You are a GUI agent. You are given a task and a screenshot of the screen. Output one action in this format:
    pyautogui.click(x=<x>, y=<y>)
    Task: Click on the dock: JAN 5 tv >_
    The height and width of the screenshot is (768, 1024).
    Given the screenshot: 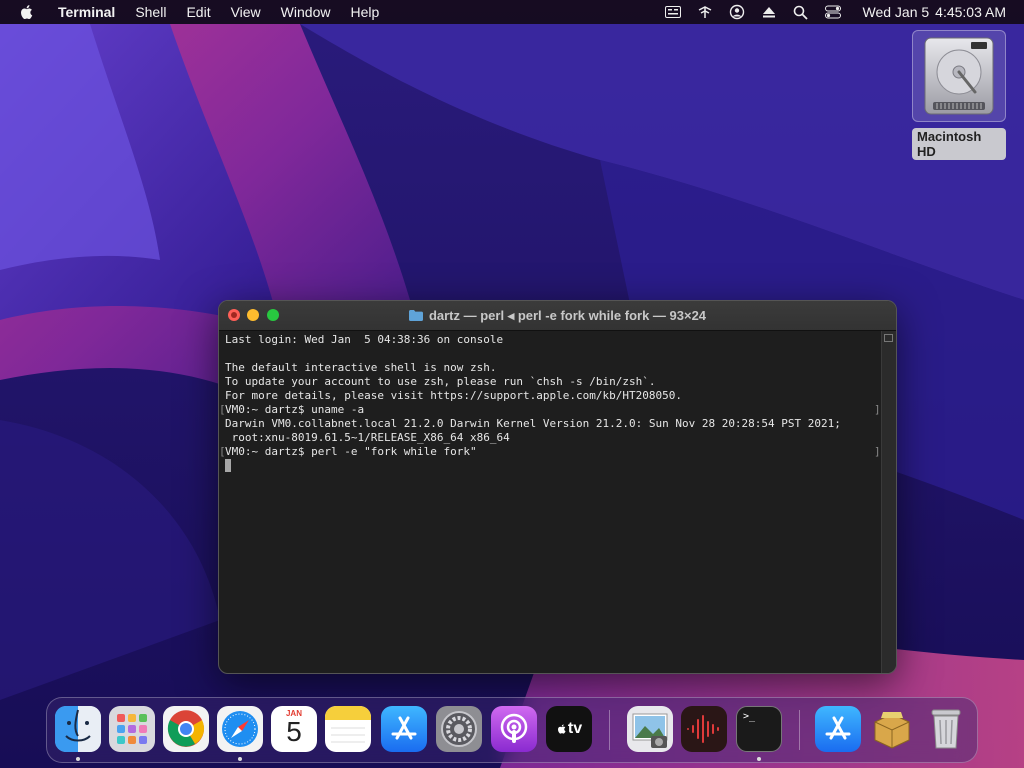 What is the action you would take?
    pyautogui.click(x=512, y=730)
    